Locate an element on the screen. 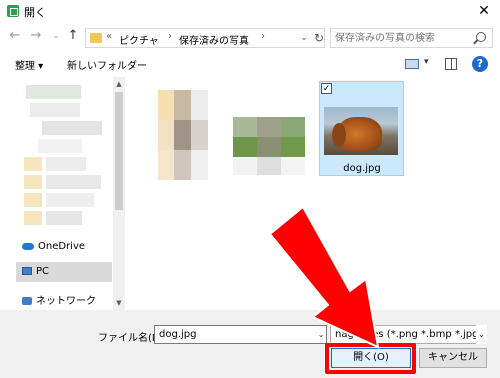 The height and width of the screenshot is (378, 500). sidebar-item-onedrive: OneDrive is located at coordinates (53, 246).